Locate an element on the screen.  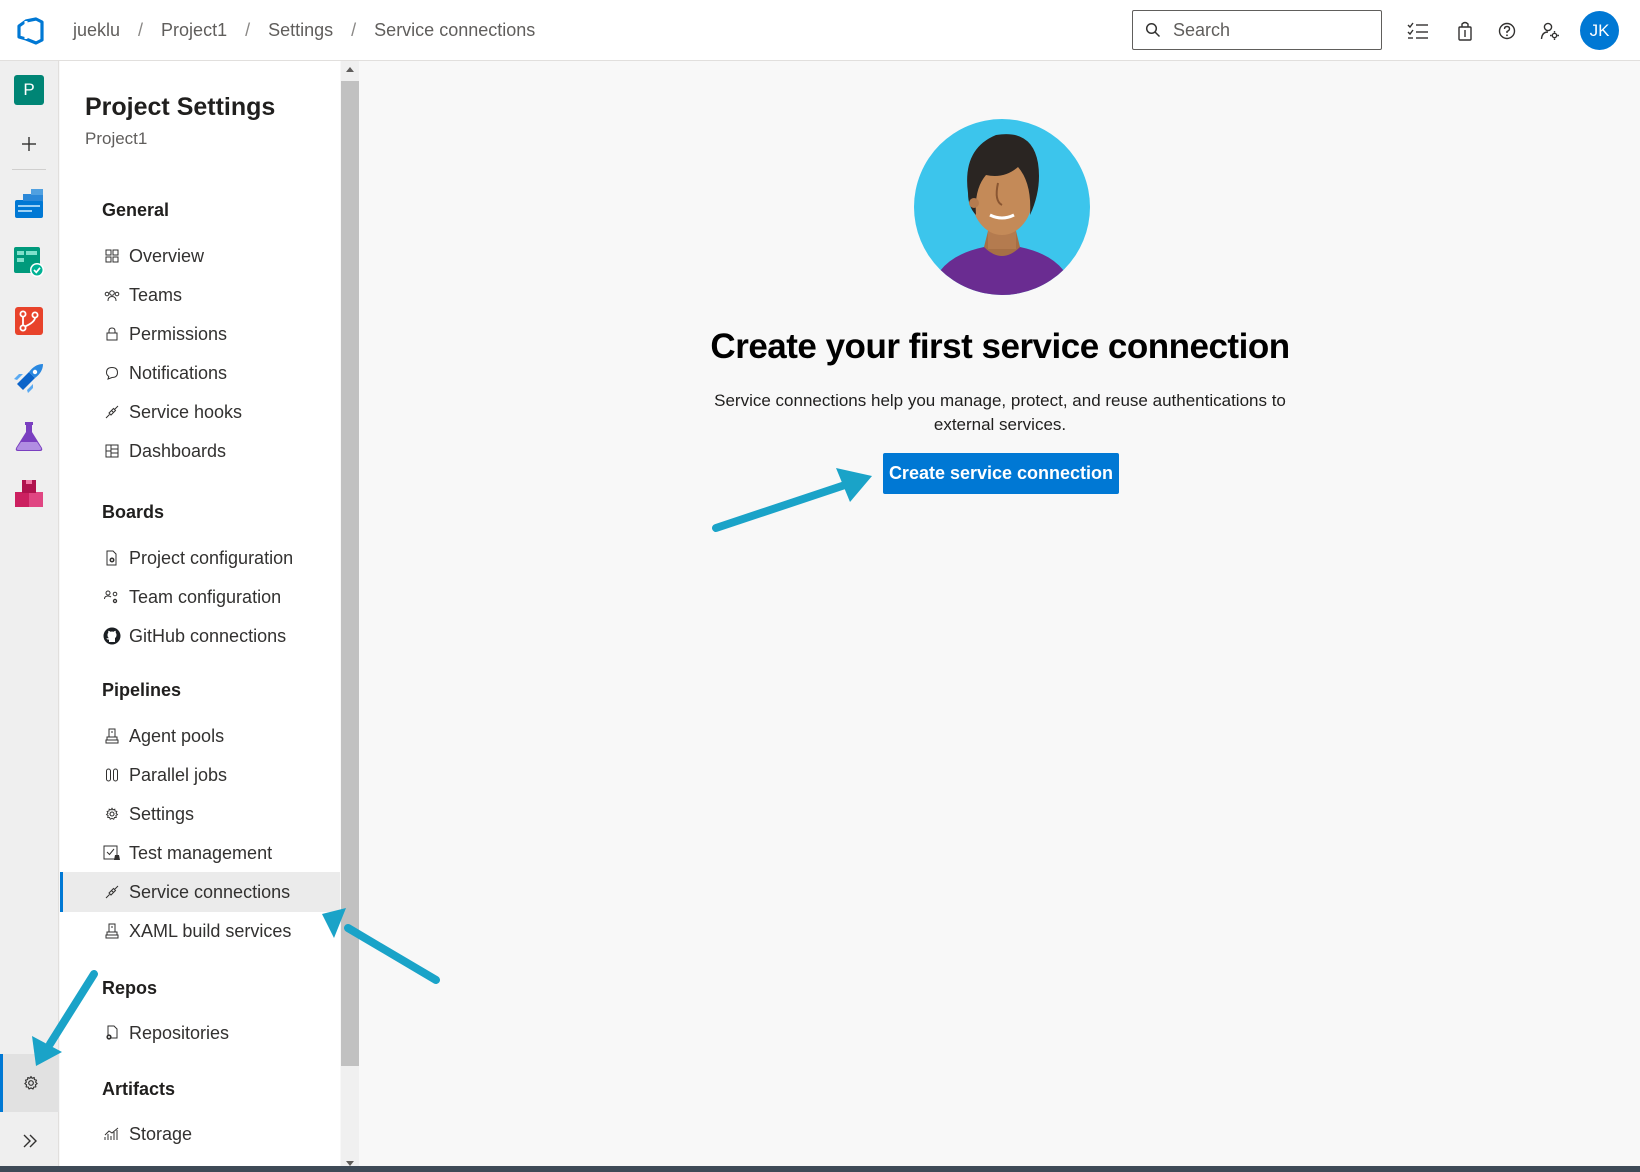
task-list-icon is located at coordinates (1418, 31).